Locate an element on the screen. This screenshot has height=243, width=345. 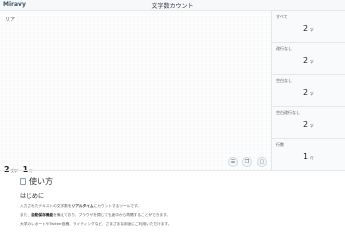
stat-lines: 行数 1行 is located at coordinates (308, 155).